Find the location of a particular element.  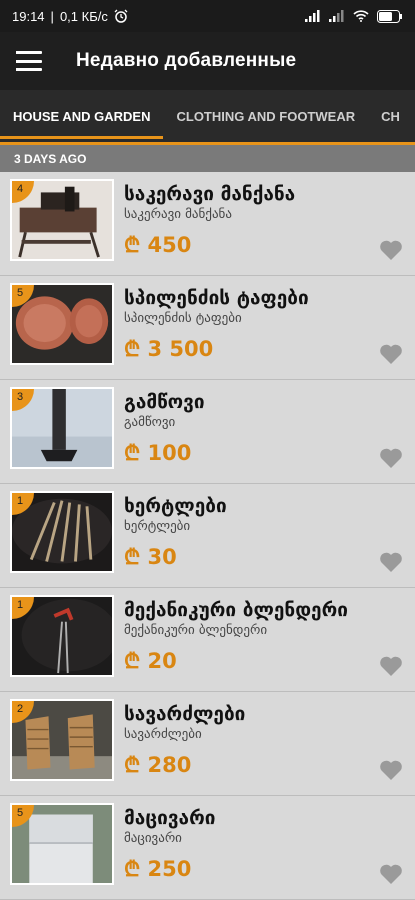

app-bar: Недавно добавленные is located at coordinates (207, 61).